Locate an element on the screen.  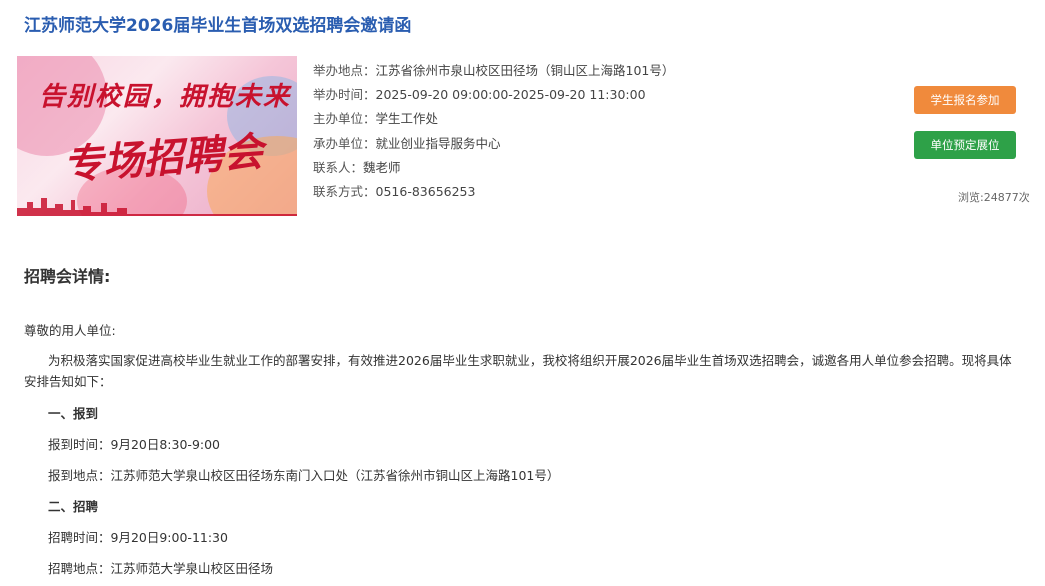
info-organizer: 承办单位：就业创业指导服务中心 is located at coordinates (493, 147).